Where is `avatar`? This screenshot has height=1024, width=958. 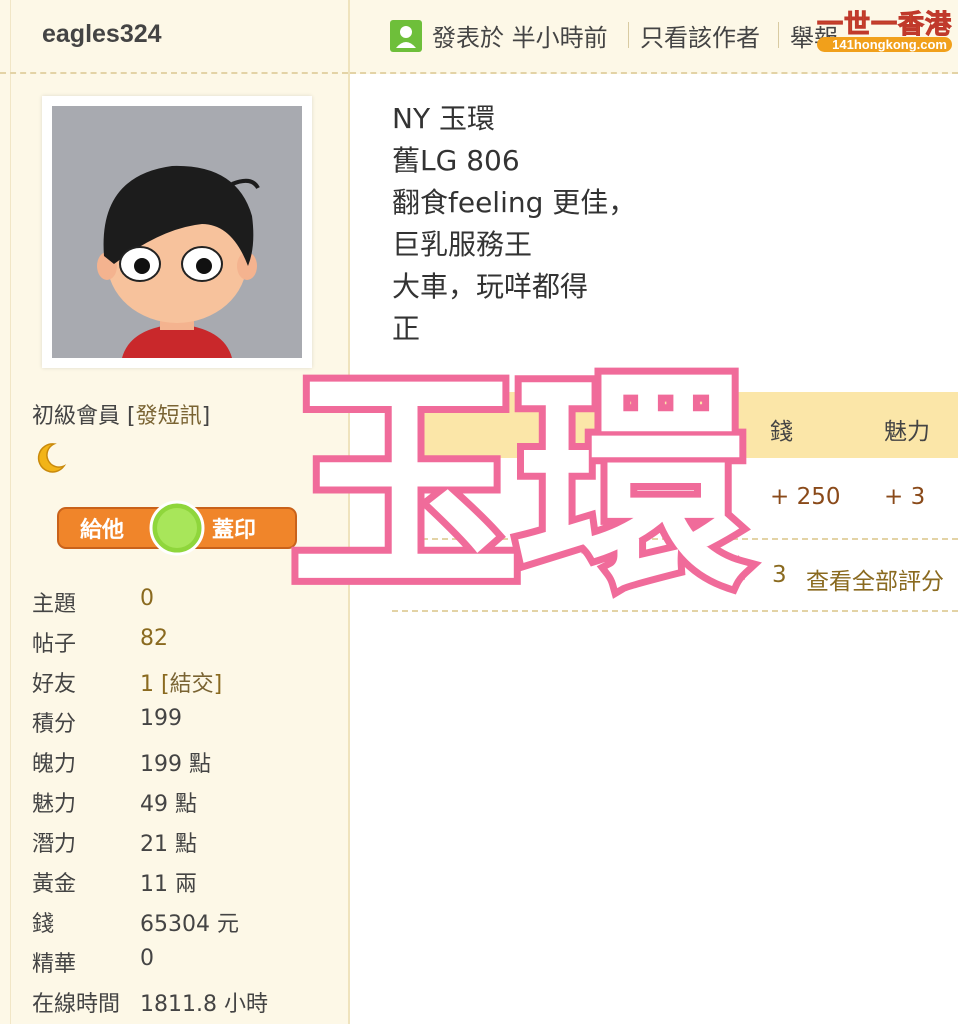
avatar is located at coordinates (177, 232).